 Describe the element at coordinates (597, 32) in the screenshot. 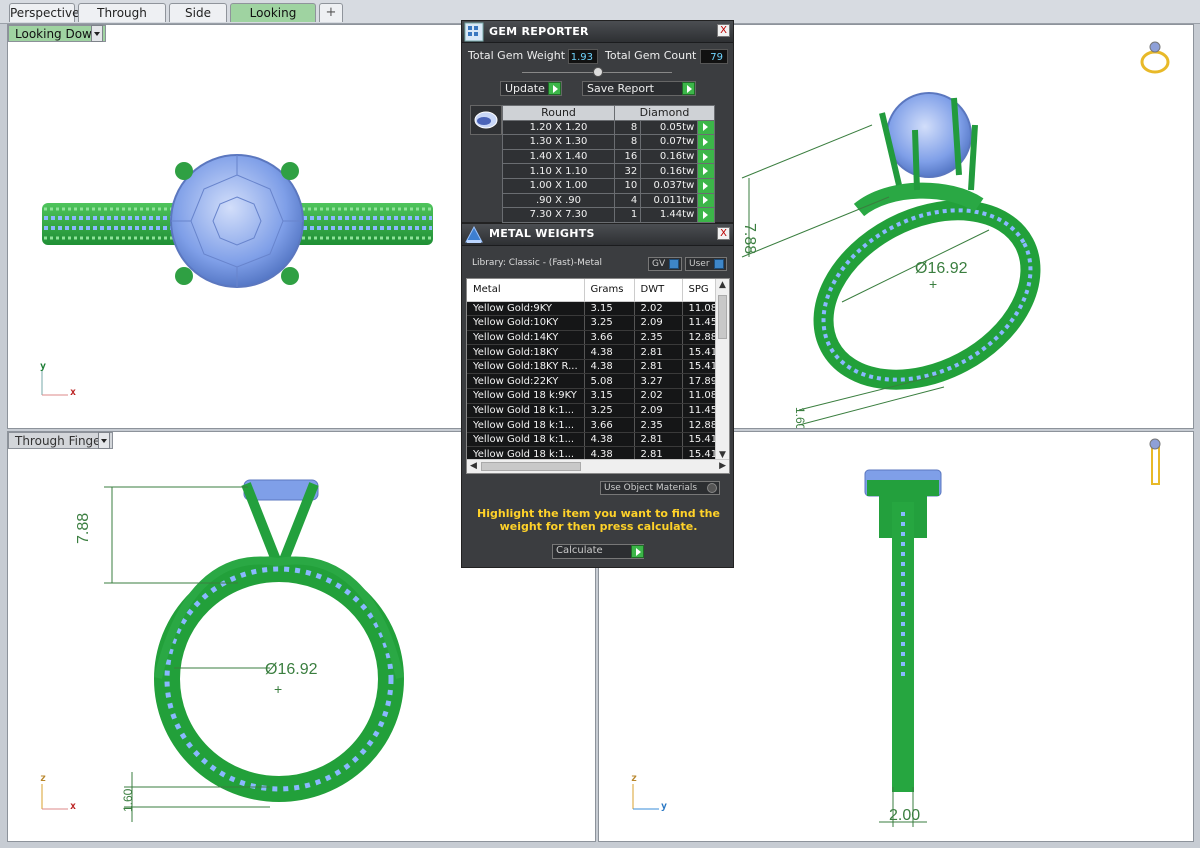

I see `gem-reporter-titlebar: GEM REPORTER X` at that location.